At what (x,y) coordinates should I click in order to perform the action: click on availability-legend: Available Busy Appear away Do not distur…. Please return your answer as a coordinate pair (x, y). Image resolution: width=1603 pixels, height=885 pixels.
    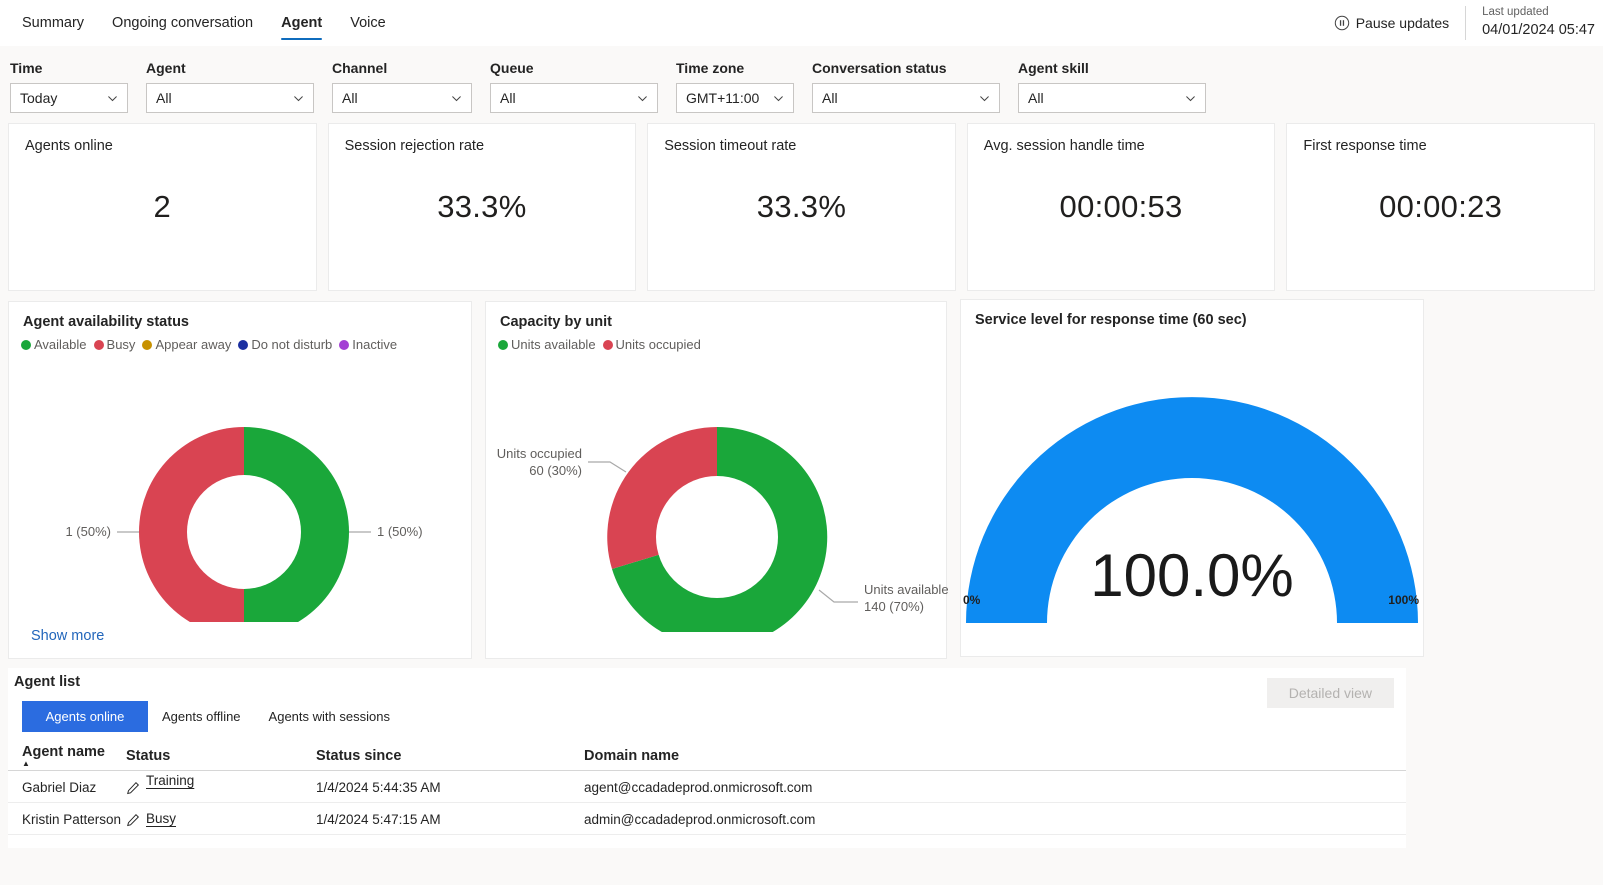
    Looking at the image, I should click on (240, 341).